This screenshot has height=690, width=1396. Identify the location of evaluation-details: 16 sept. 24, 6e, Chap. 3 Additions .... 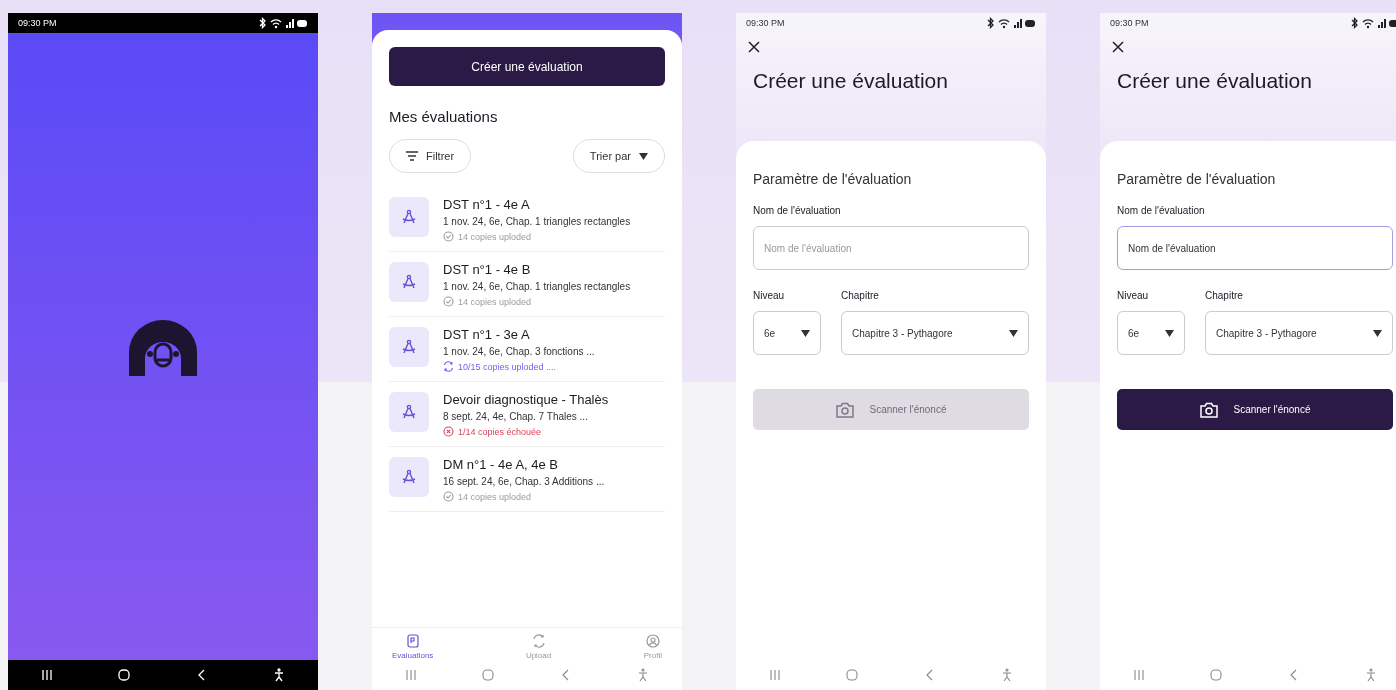
(524, 481).